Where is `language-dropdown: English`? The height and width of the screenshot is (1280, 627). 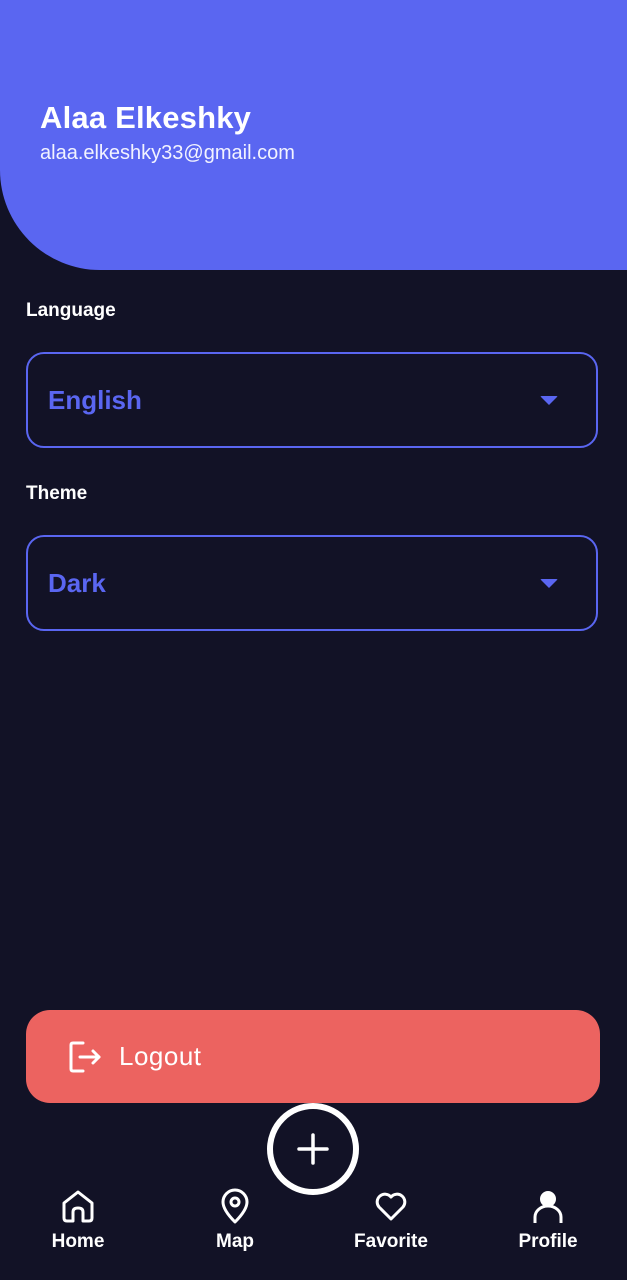 language-dropdown: English is located at coordinates (312, 400).